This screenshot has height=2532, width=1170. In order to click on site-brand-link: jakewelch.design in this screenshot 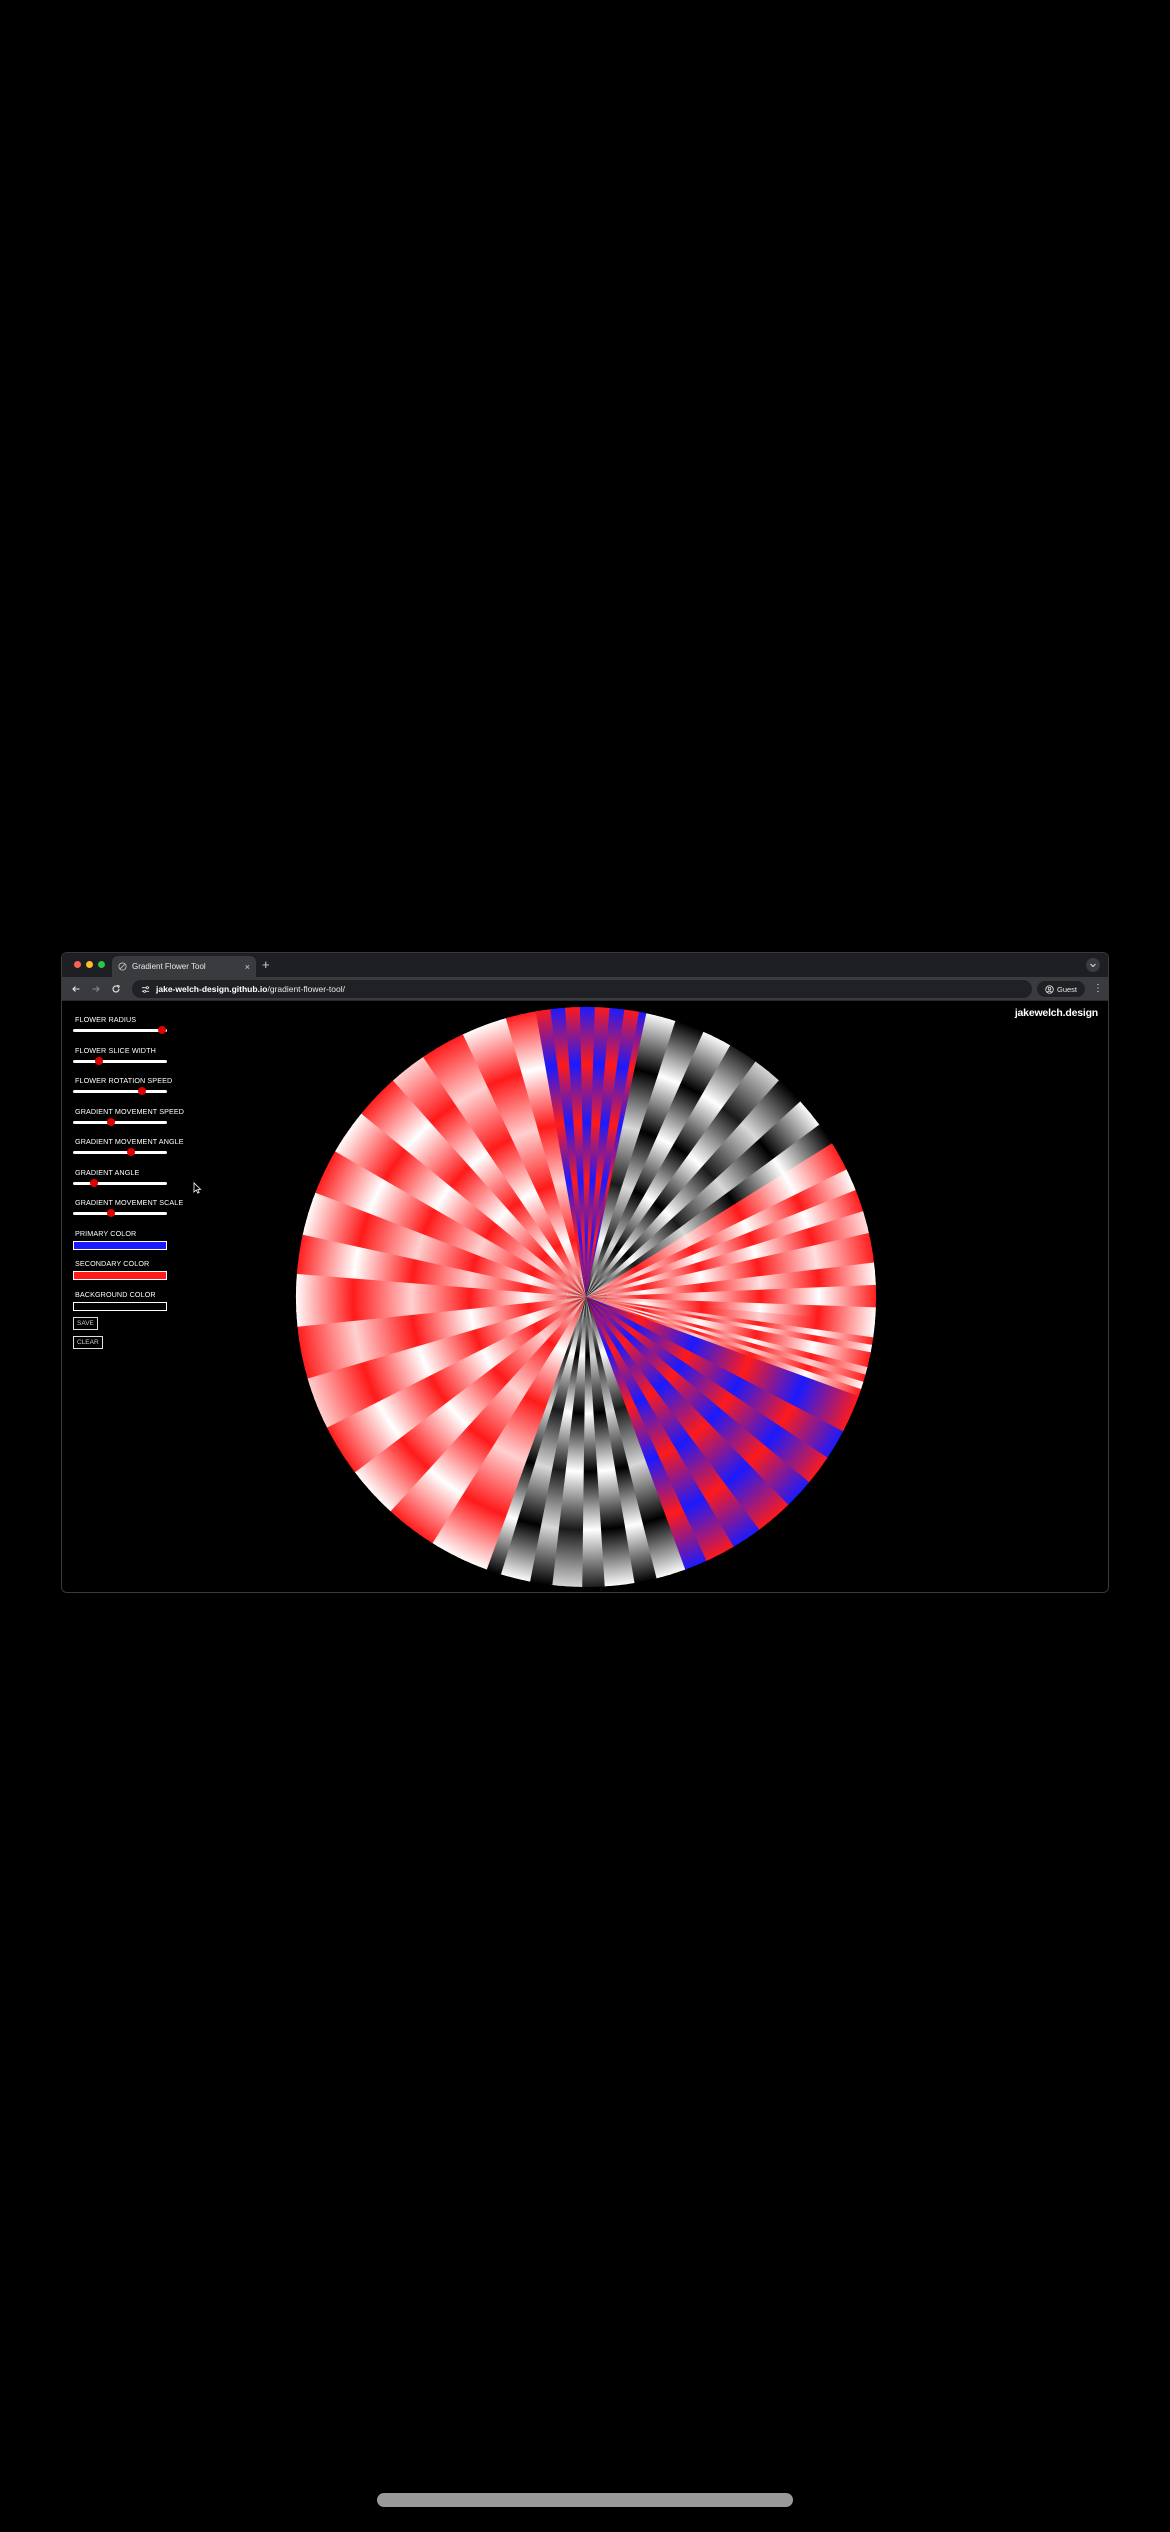, I will do `click(1056, 1013)`.